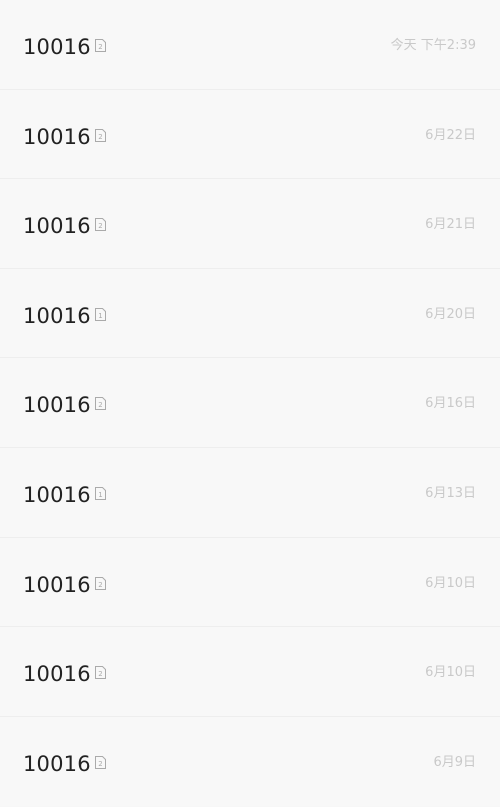 The height and width of the screenshot is (807, 500). I want to click on message-time: 6月20日, so click(450, 314).